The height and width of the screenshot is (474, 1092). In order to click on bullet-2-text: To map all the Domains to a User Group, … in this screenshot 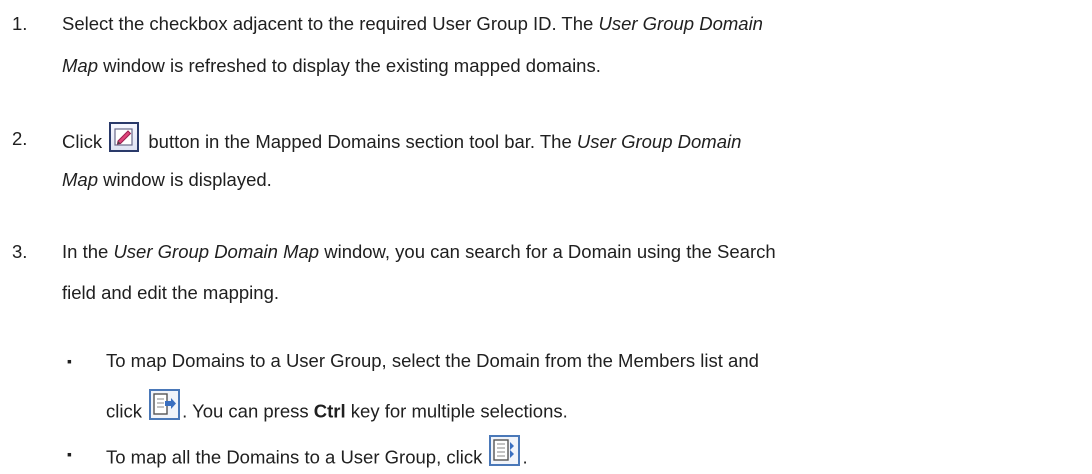, I will do `click(317, 454)`.